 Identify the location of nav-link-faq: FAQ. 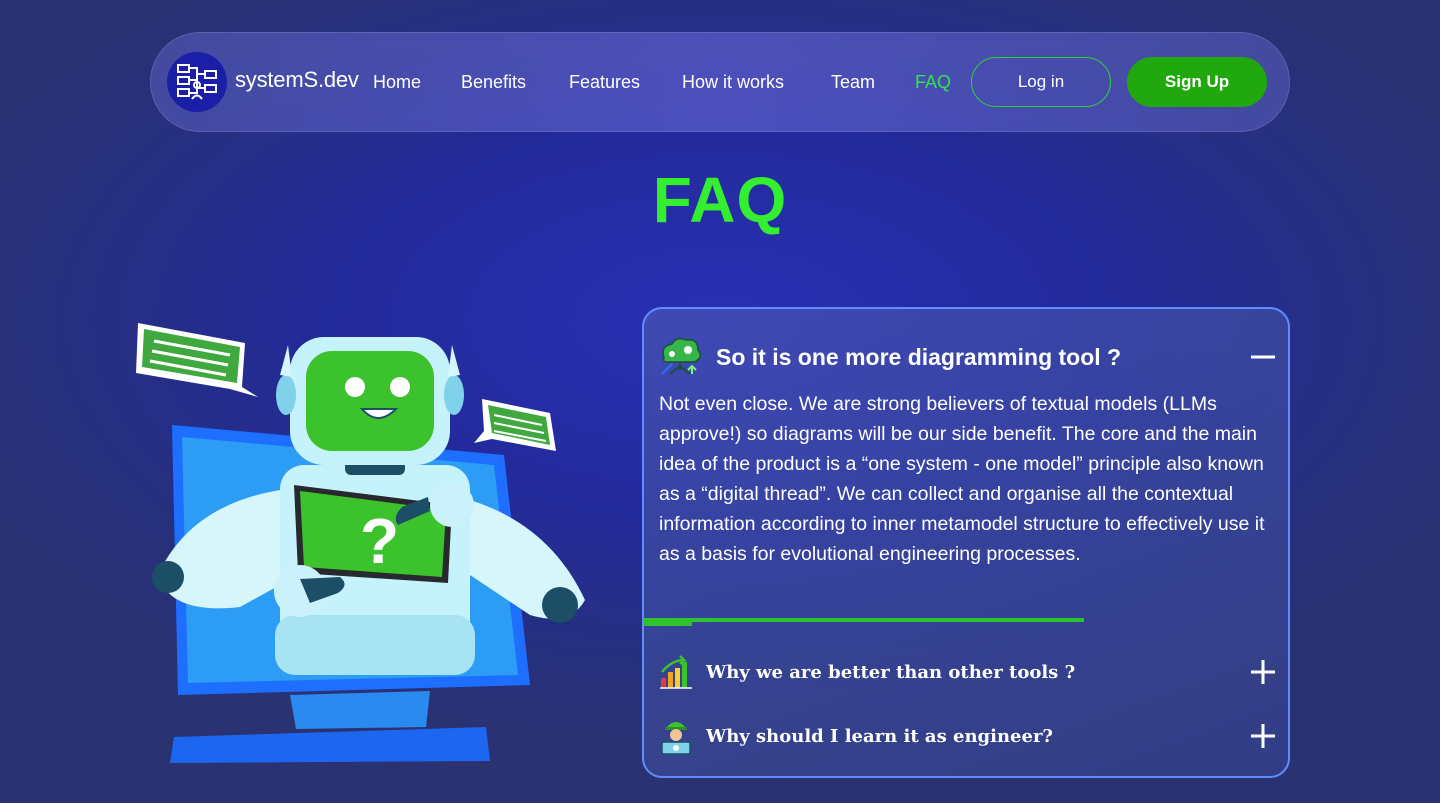
(933, 82).